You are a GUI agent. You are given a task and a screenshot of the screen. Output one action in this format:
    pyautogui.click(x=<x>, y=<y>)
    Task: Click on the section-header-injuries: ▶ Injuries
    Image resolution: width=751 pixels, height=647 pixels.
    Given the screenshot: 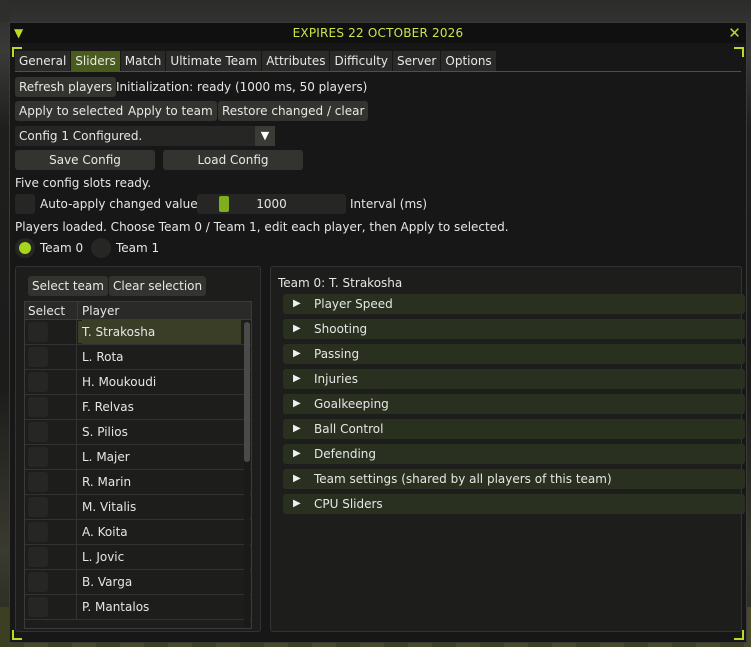 What is the action you would take?
    pyautogui.click(x=514, y=379)
    